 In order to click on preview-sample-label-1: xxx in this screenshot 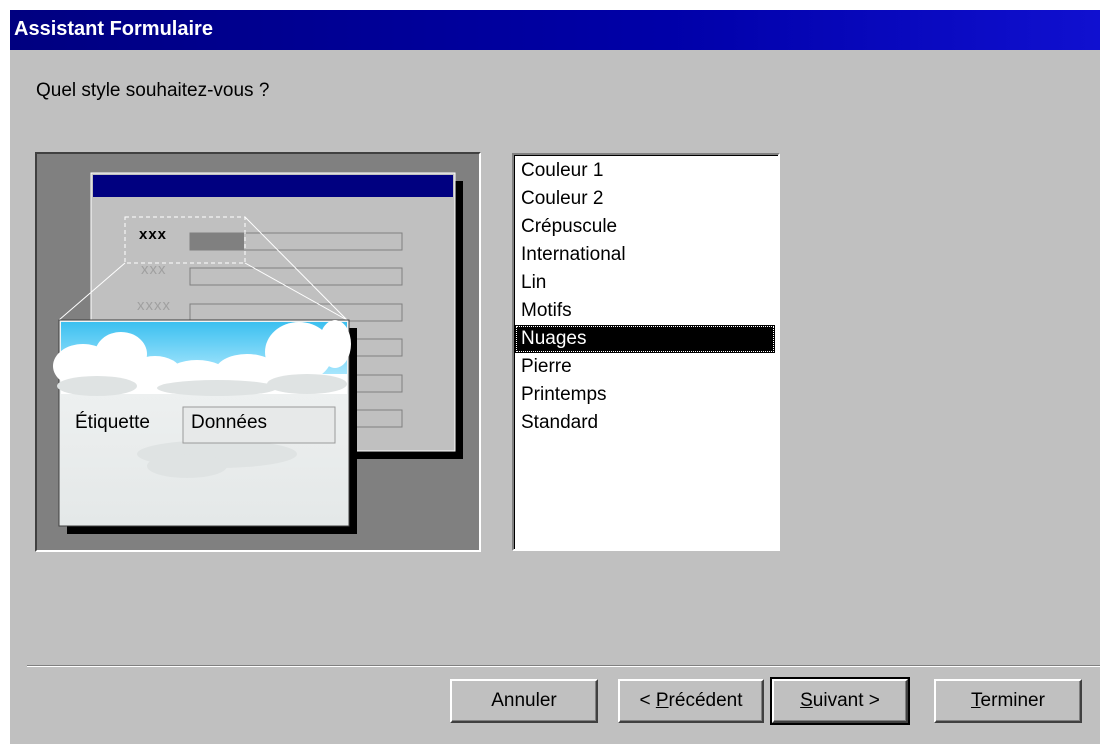, I will do `click(153, 234)`.